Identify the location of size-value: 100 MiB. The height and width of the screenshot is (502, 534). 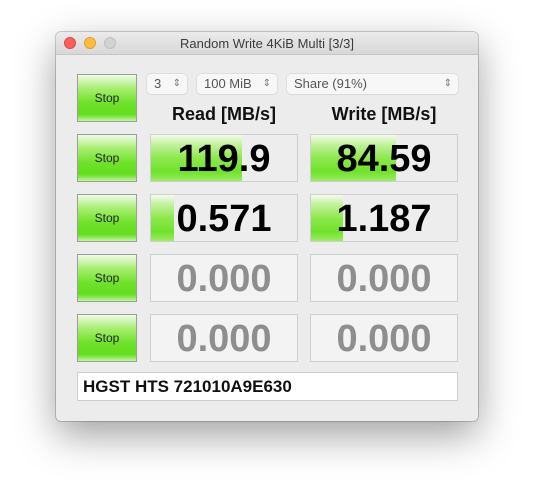
(228, 83).